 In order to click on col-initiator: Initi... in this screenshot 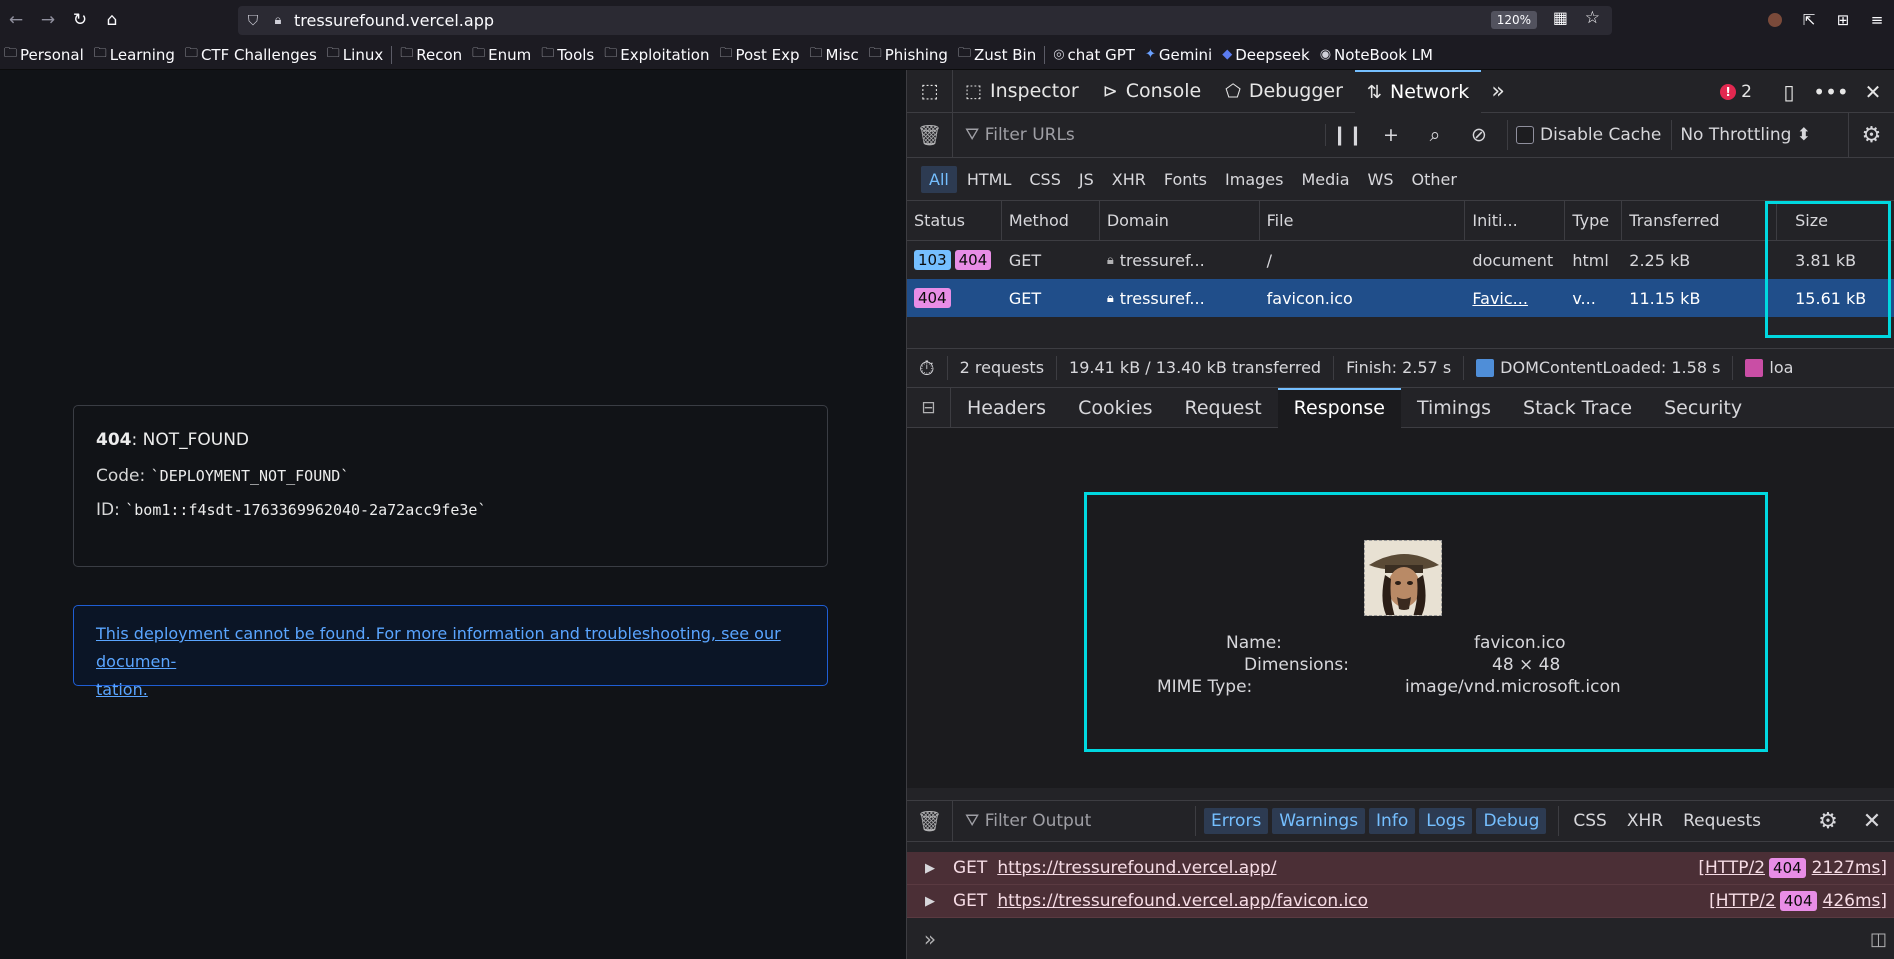, I will do `click(1515, 220)`.